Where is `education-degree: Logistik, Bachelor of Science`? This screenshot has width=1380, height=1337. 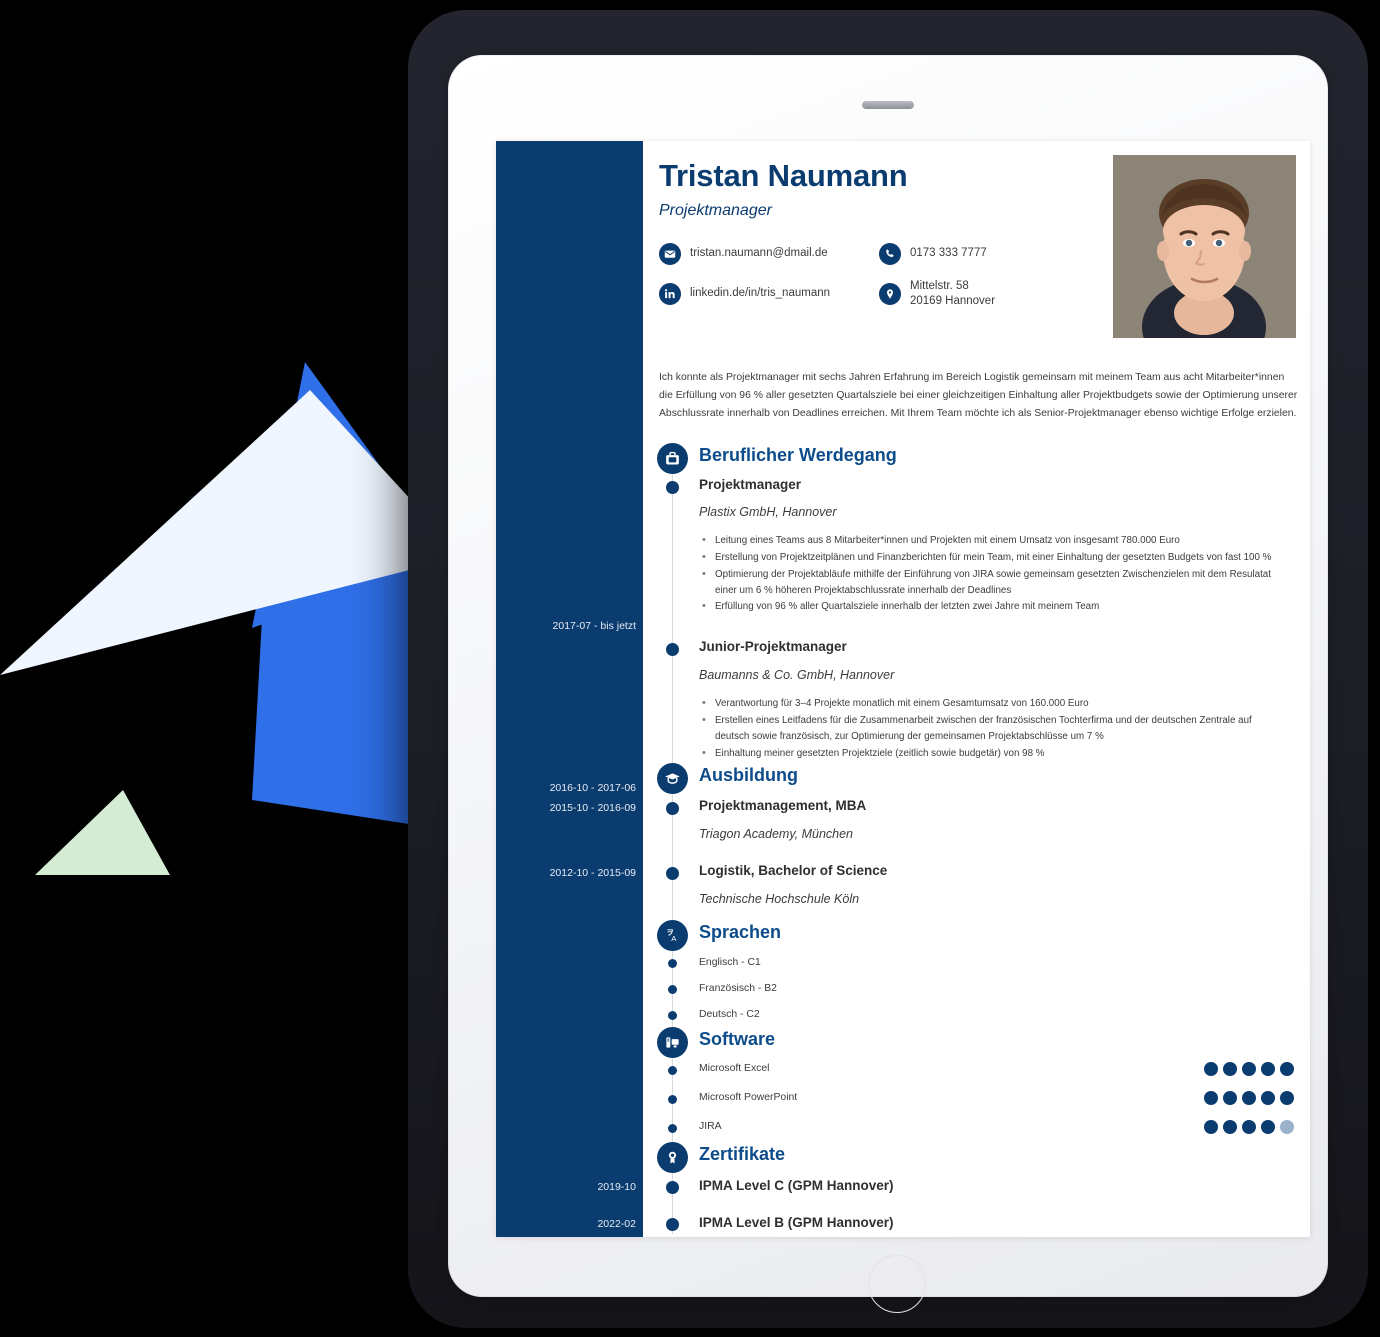 education-degree: Logistik, Bachelor of Science is located at coordinates (793, 870).